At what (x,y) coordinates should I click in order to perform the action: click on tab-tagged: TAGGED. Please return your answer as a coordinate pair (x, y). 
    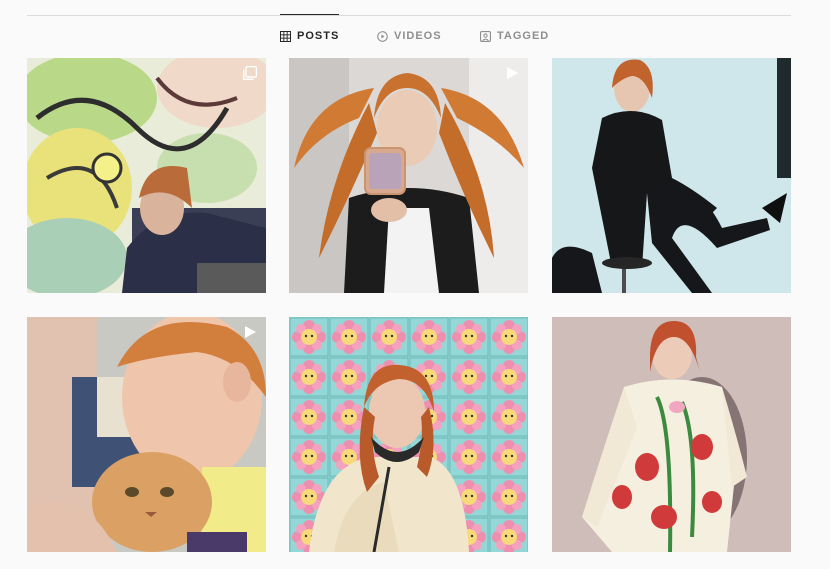
    Looking at the image, I should click on (514, 36).